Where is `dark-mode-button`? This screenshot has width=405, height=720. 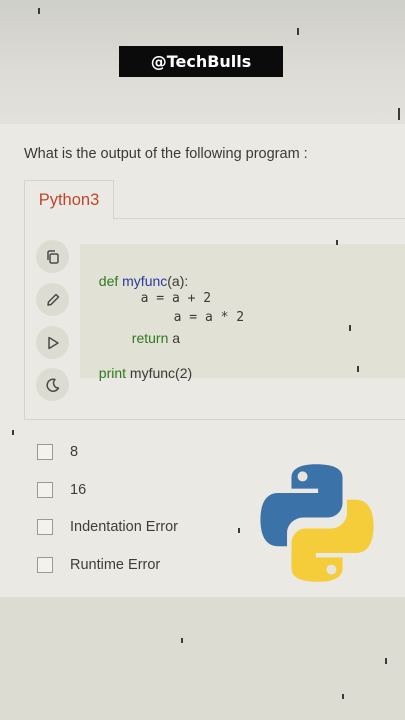 dark-mode-button is located at coordinates (52, 384).